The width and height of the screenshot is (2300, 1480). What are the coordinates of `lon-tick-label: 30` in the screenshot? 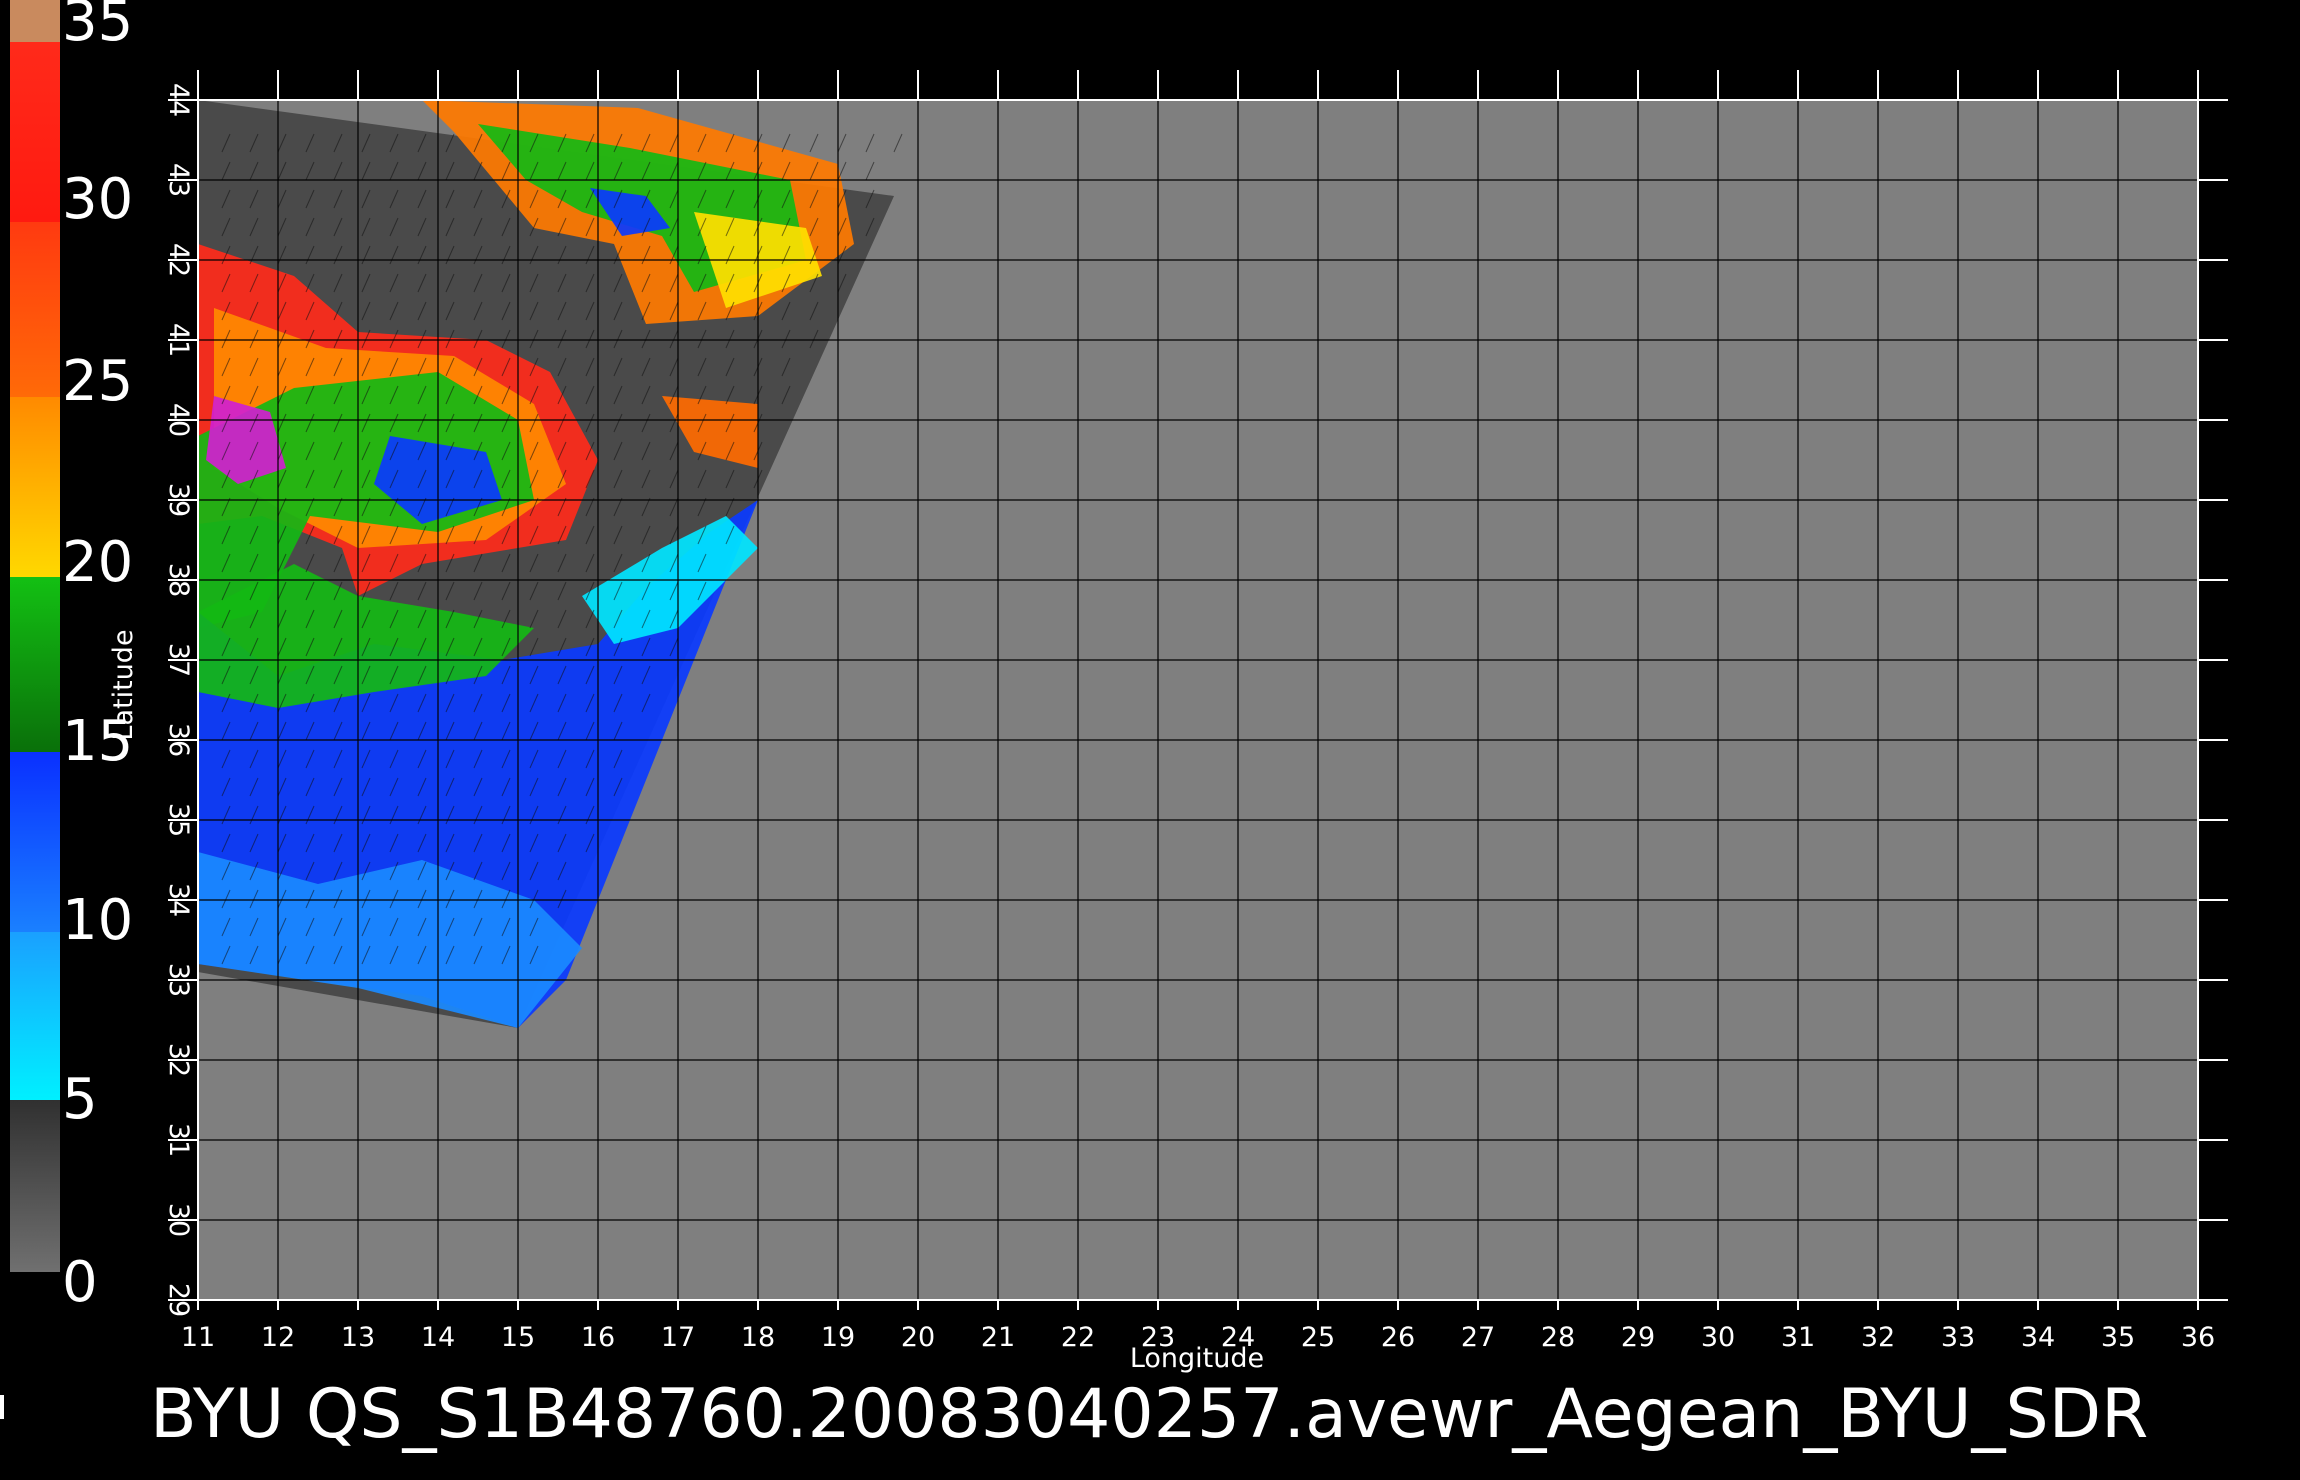 It's located at (1718, 1337).